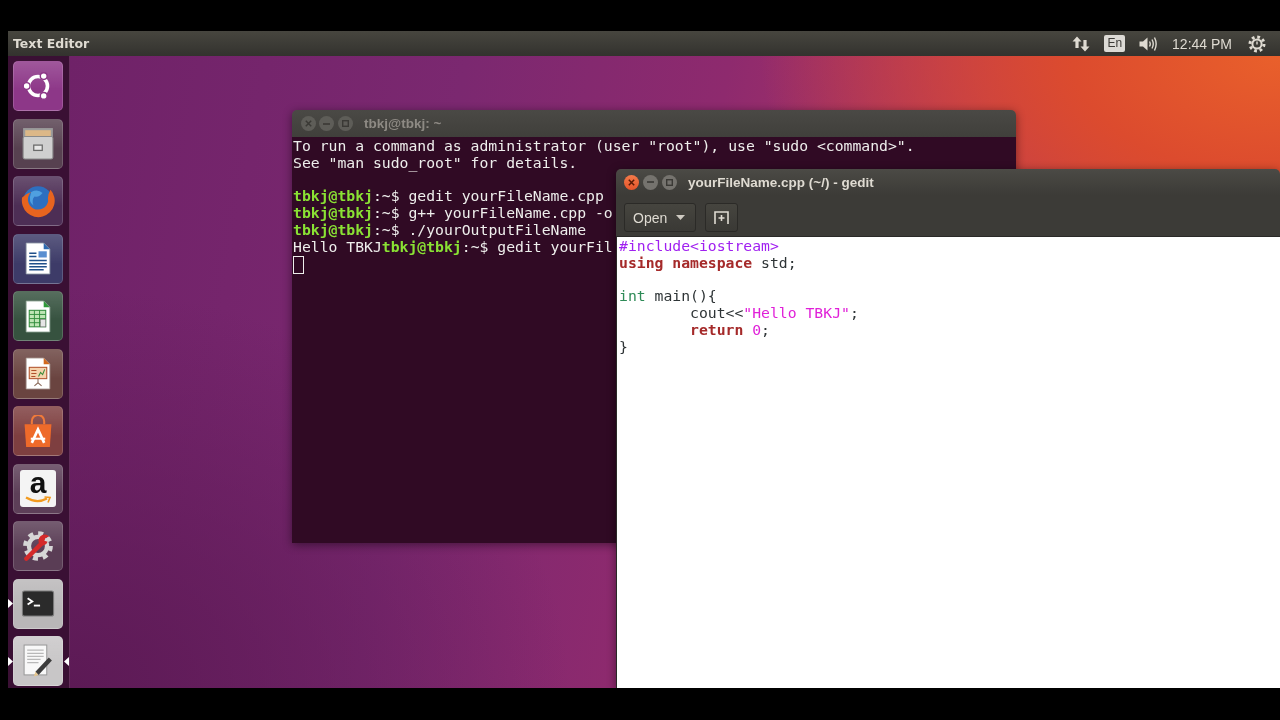 The image size is (1280, 720). What do you see at coordinates (781, 182) in the screenshot?
I see `window-title: yourFileName.cpp (~/) - gedit` at bounding box center [781, 182].